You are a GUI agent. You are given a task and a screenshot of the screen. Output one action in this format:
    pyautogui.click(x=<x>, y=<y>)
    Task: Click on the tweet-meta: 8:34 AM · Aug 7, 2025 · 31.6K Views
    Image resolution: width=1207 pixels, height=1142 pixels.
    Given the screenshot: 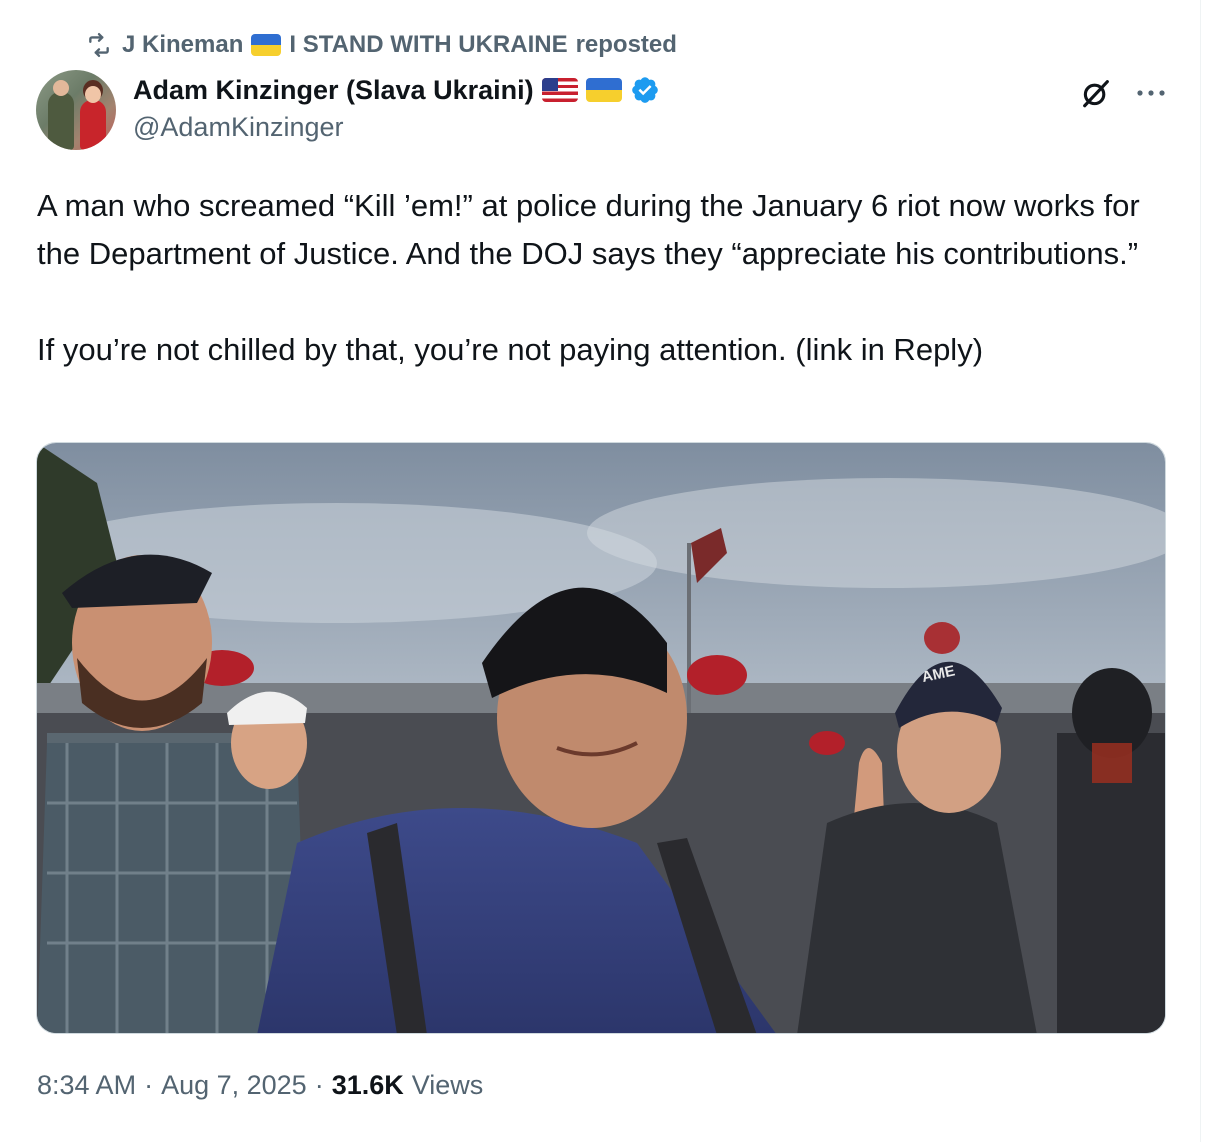 What is the action you would take?
    pyautogui.click(x=260, y=1085)
    